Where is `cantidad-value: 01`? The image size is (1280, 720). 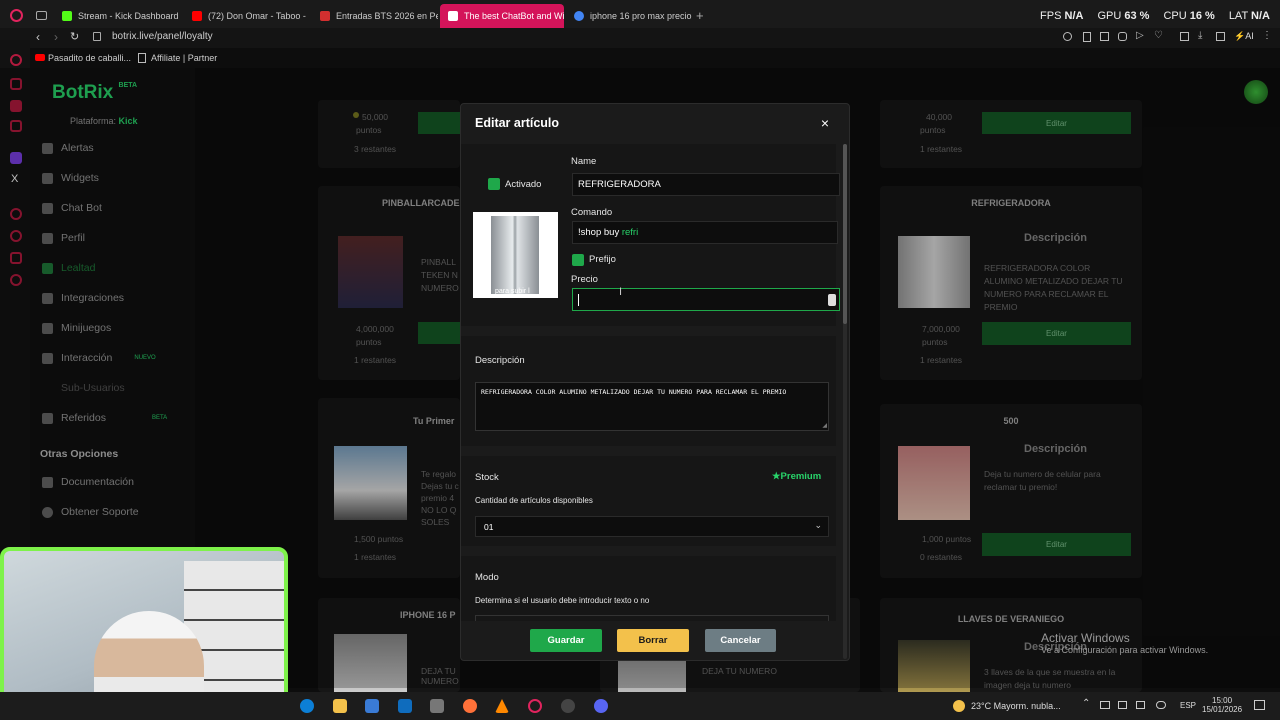 cantidad-value: 01 is located at coordinates (489, 526).